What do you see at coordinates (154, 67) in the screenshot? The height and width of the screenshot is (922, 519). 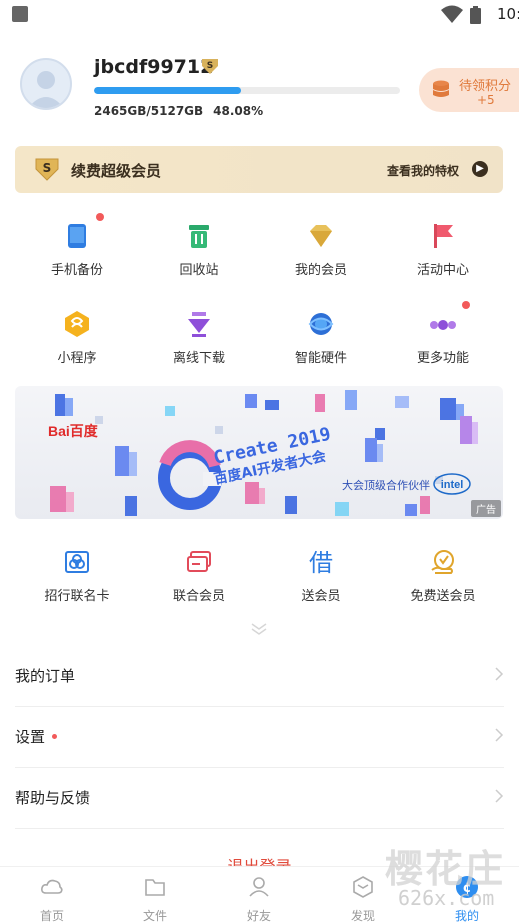 I see `username: jbcdf99712` at bounding box center [154, 67].